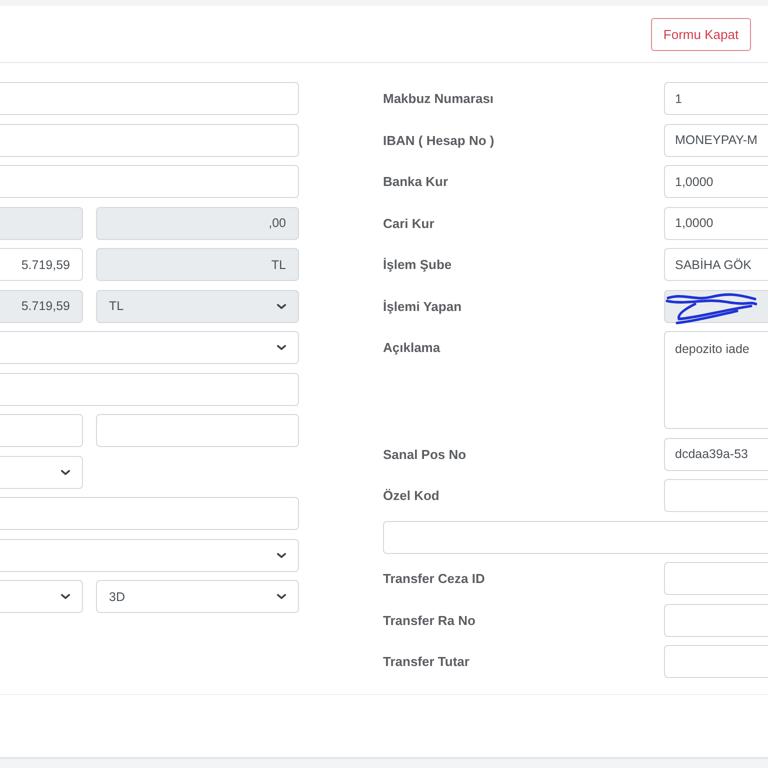 Image resolution: width=768 pixels, height=768 pixels. I want to click on field-label: Transfer Ceza ID, so click(434, 579).